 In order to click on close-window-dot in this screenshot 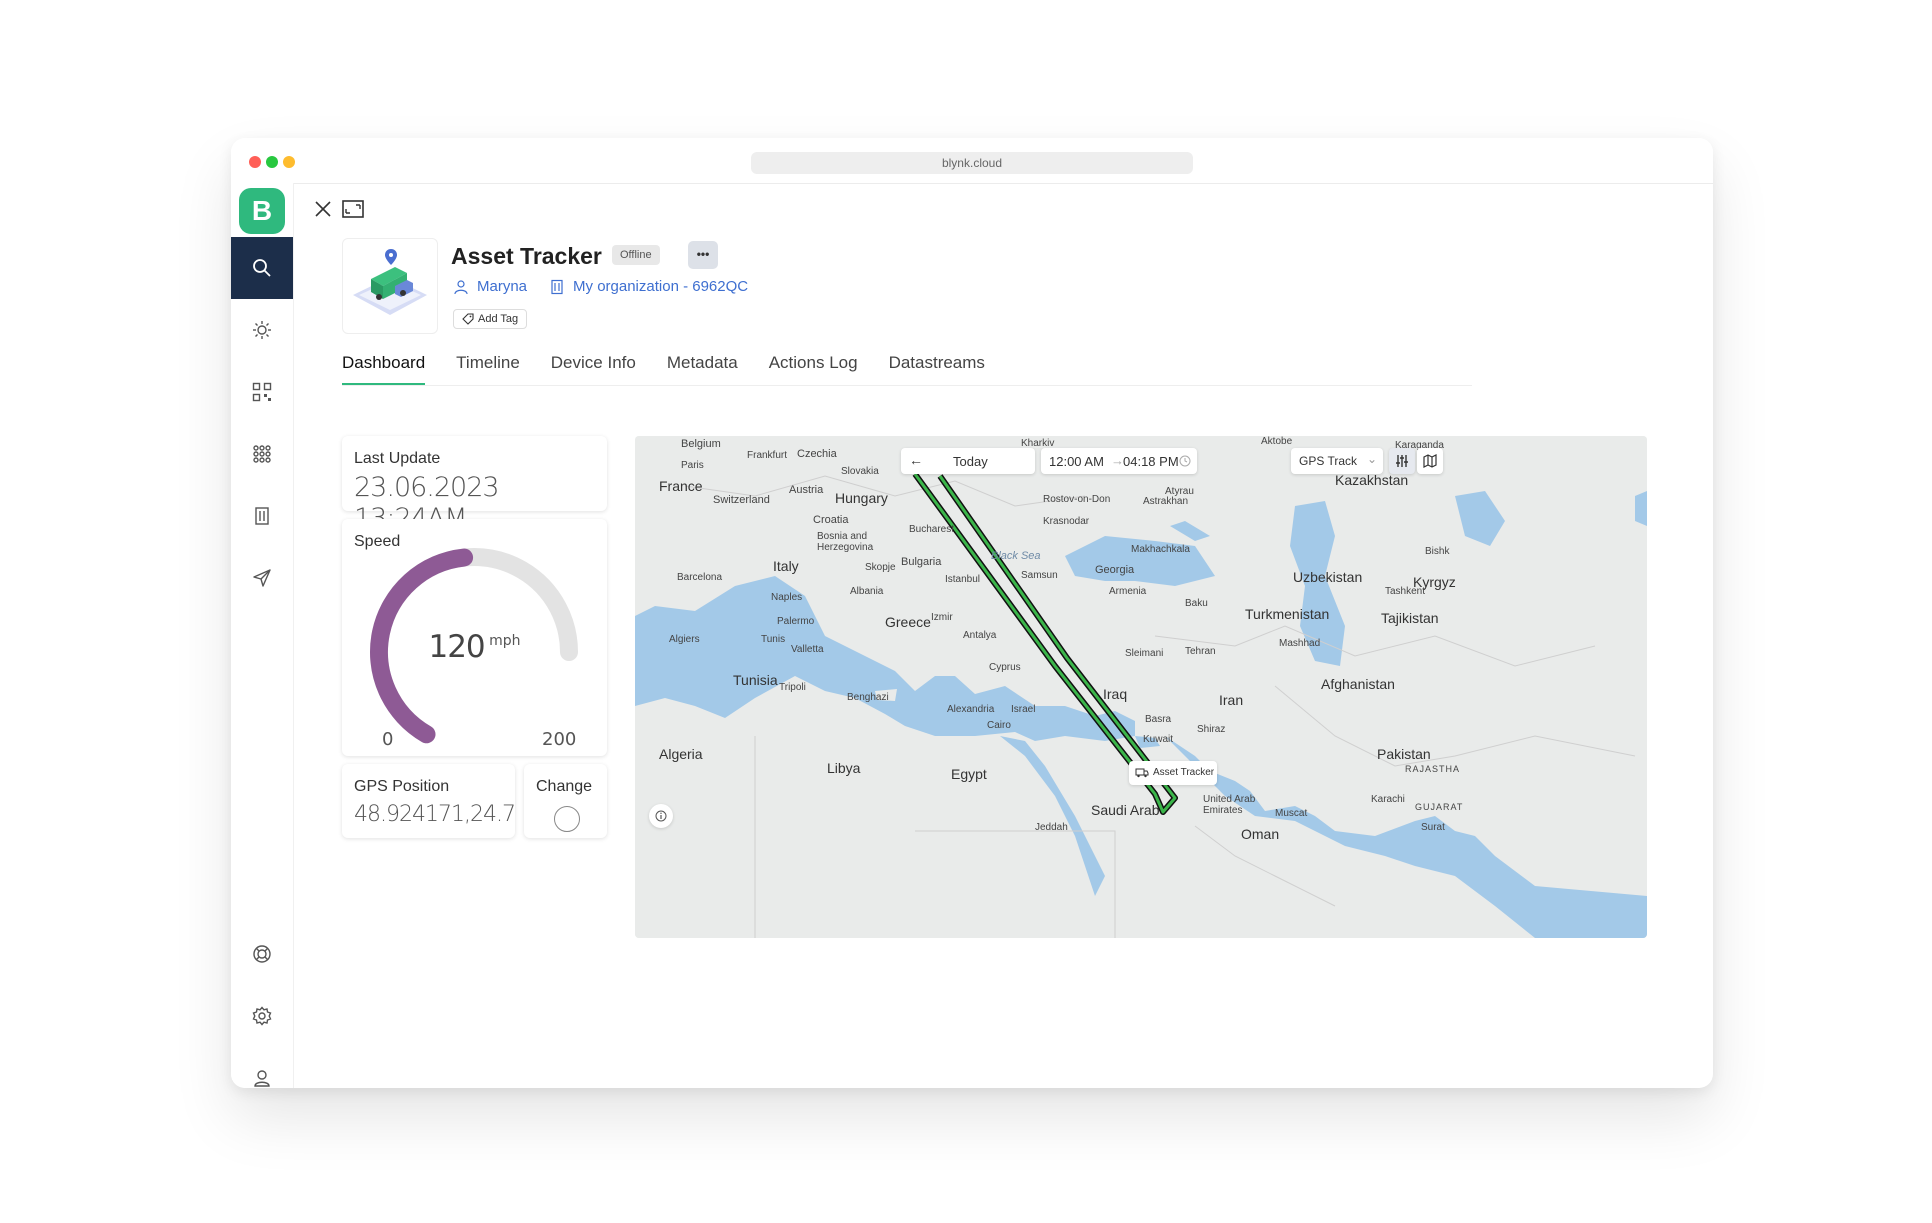, I will do `click(255, 162)`.